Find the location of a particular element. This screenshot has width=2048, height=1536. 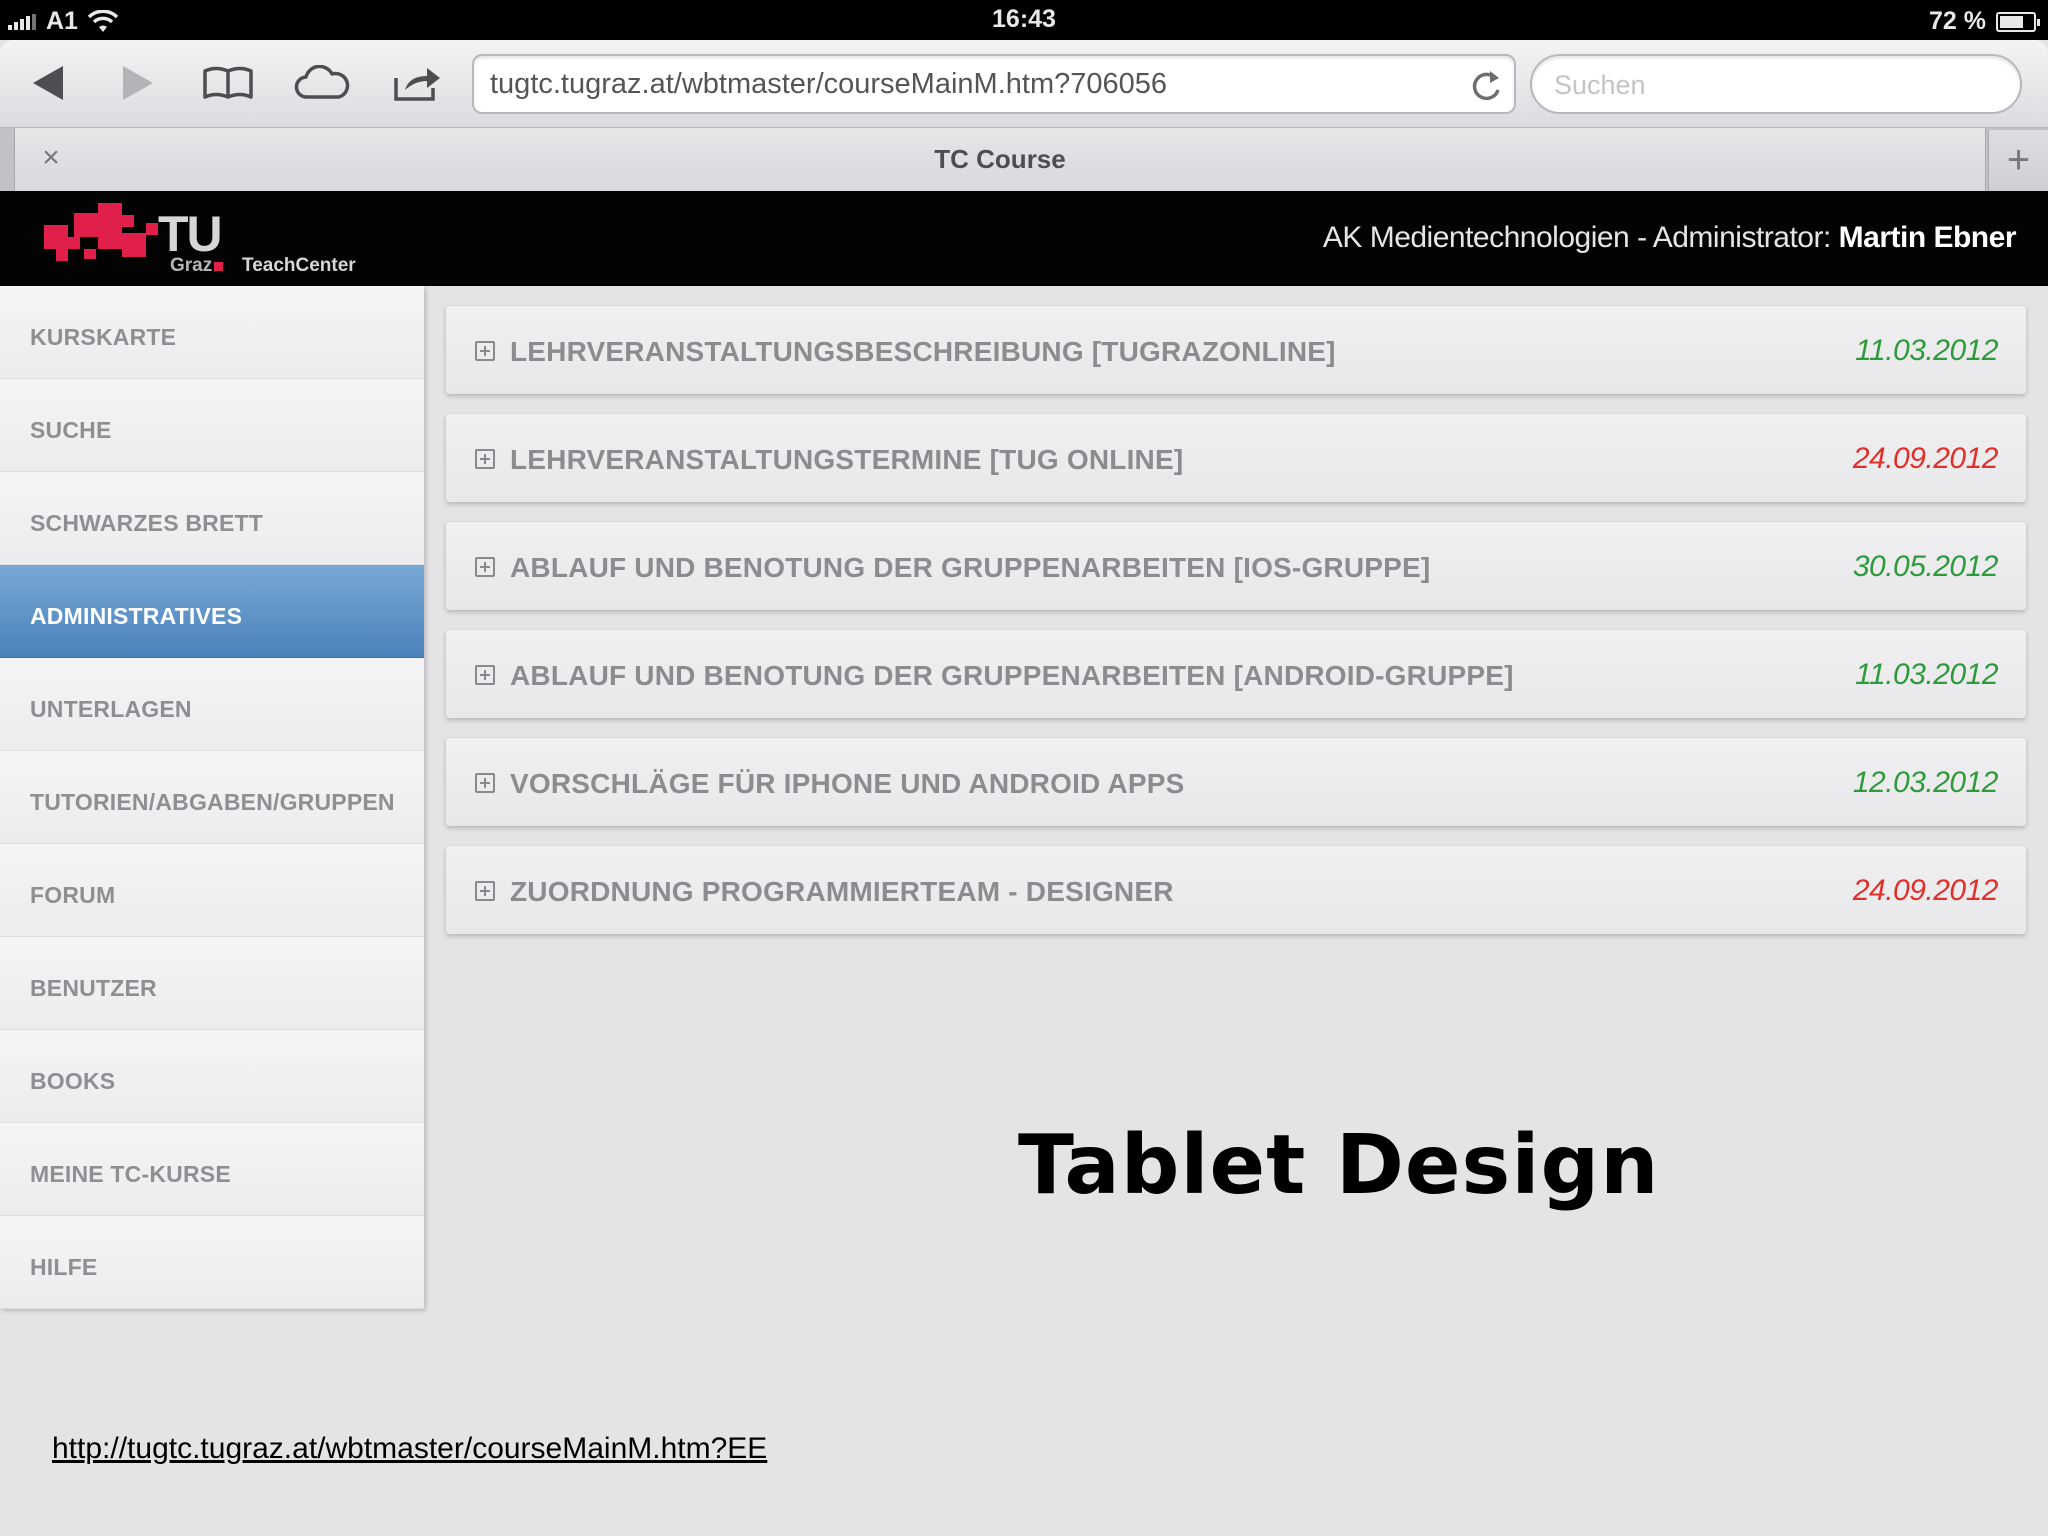

forward-button is located at coordinates (138, 83).